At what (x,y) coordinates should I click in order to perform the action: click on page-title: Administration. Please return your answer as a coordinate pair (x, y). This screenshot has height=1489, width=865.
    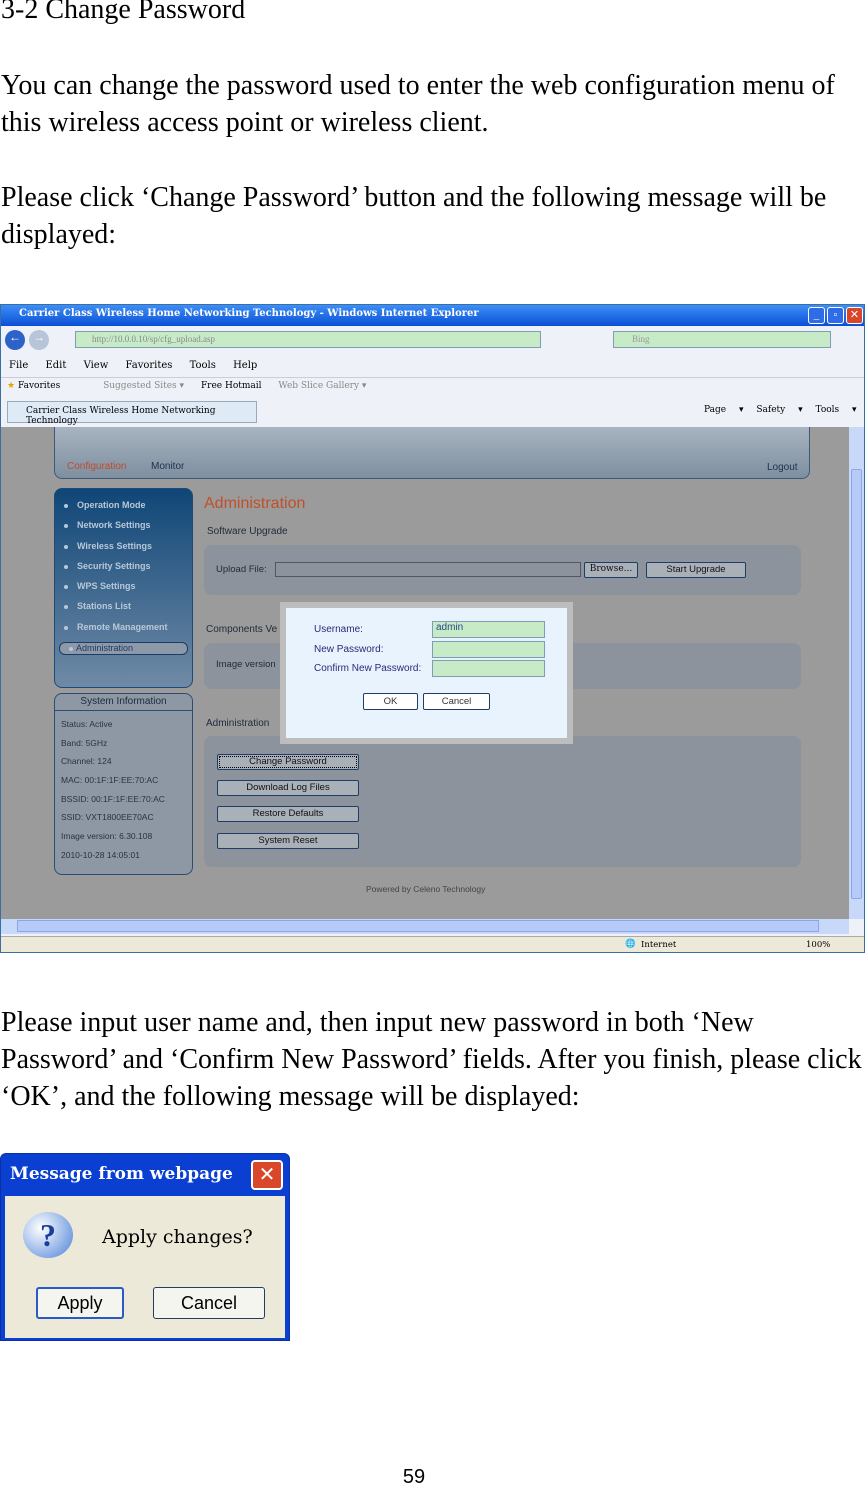
    Looking at the image, I should click on (255, 503).